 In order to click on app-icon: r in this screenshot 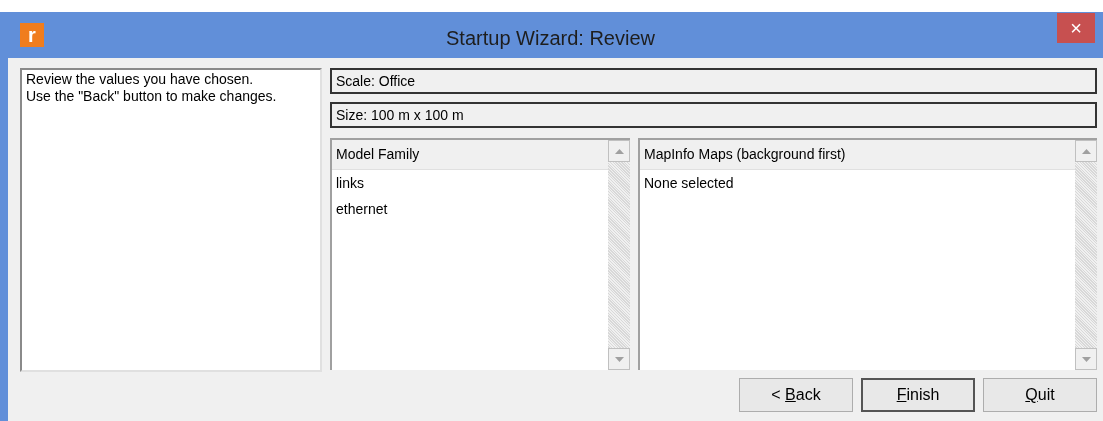, I will do `click(32, 35)`.